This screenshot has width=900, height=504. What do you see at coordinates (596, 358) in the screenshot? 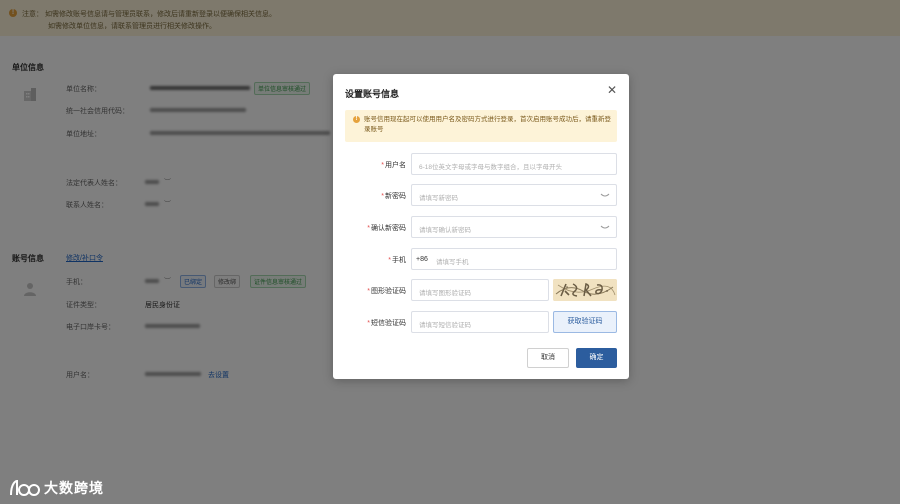
I see `confirm-button: 确定` at bounding box center [596, 358].